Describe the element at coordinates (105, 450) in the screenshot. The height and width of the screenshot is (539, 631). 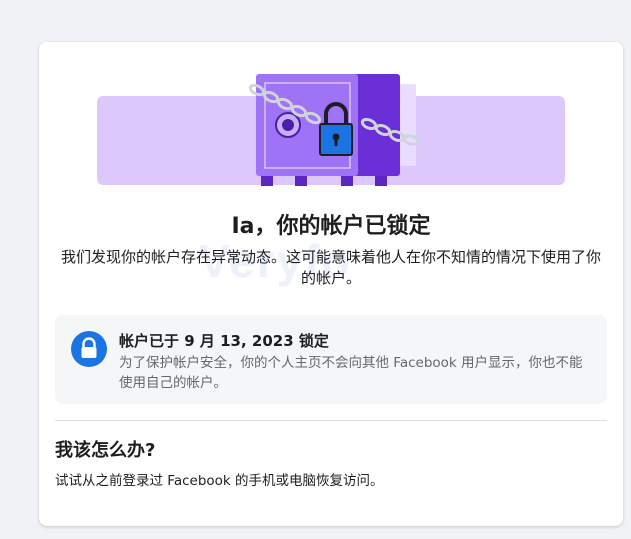
I see `help-heading: 我该怎么办?` at that location.